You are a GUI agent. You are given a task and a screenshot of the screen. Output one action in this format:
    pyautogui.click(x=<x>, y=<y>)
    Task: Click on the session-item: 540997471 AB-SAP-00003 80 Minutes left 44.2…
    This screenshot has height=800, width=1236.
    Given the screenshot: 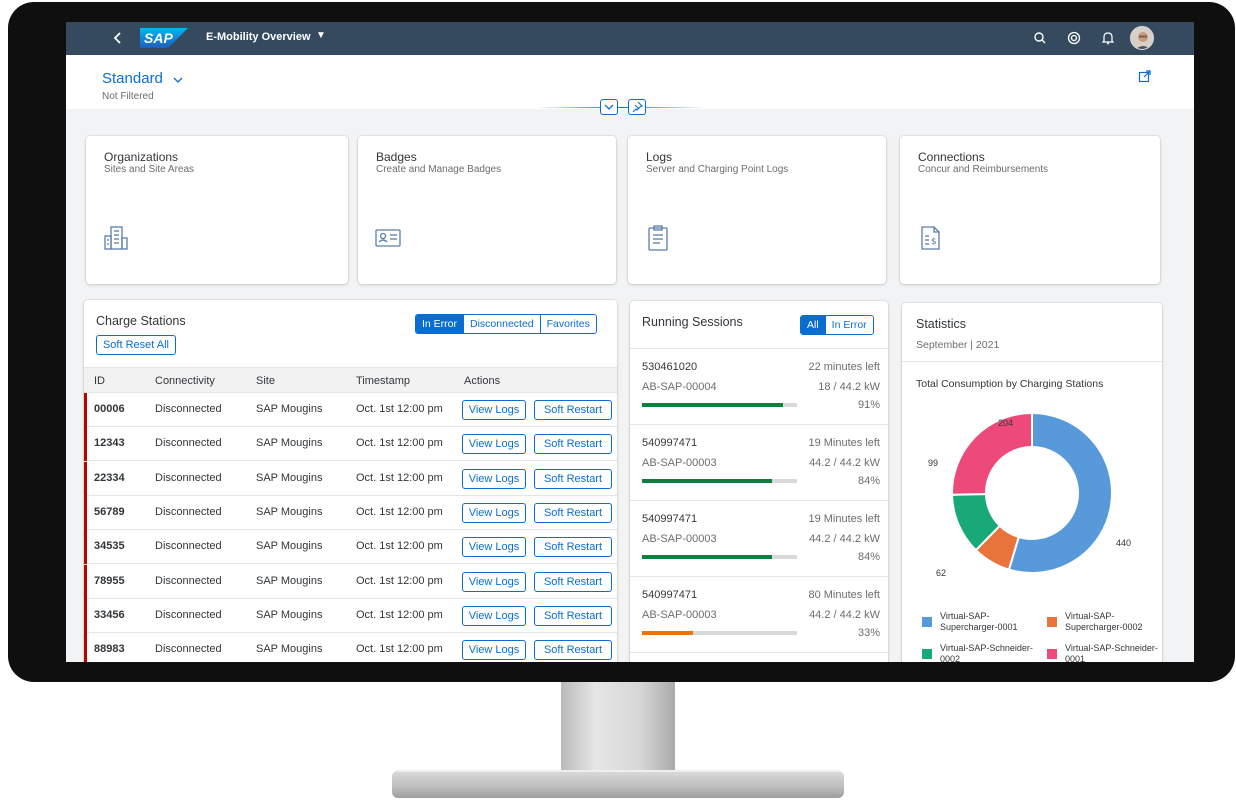 What is the action you would take?
    pyautogui.click(x=759, y=615)
    